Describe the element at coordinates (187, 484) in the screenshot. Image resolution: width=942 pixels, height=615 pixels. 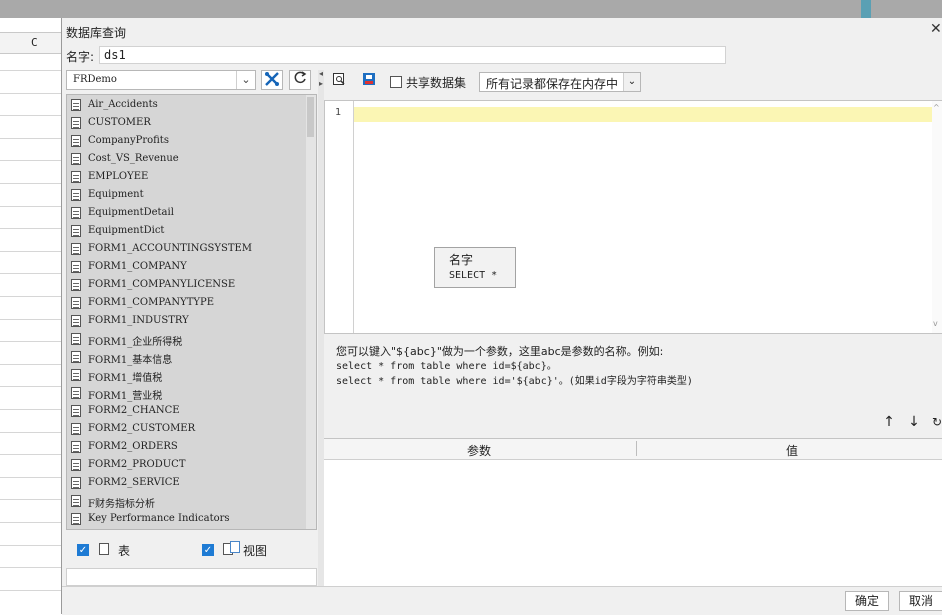
I see `list-item: FORM2_SERVICE` at that location.